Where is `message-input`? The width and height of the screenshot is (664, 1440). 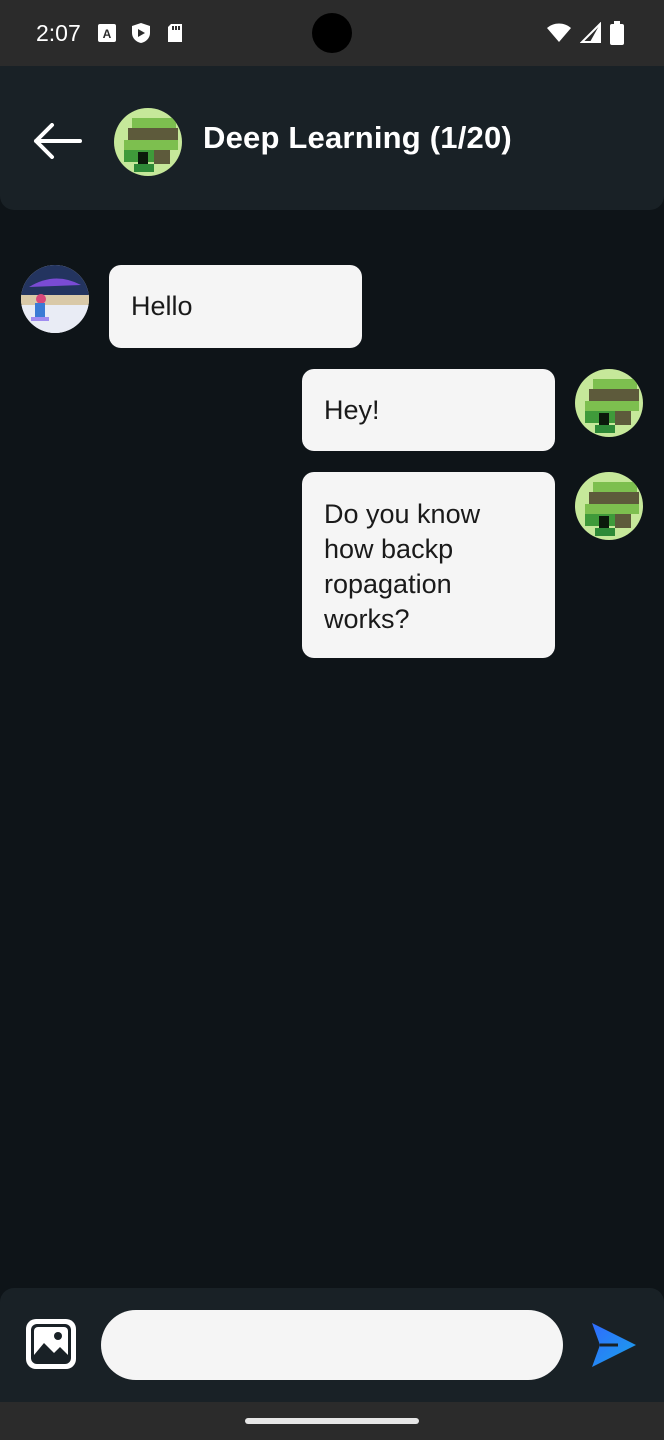 message-input is located at coordinates (332, 1345).